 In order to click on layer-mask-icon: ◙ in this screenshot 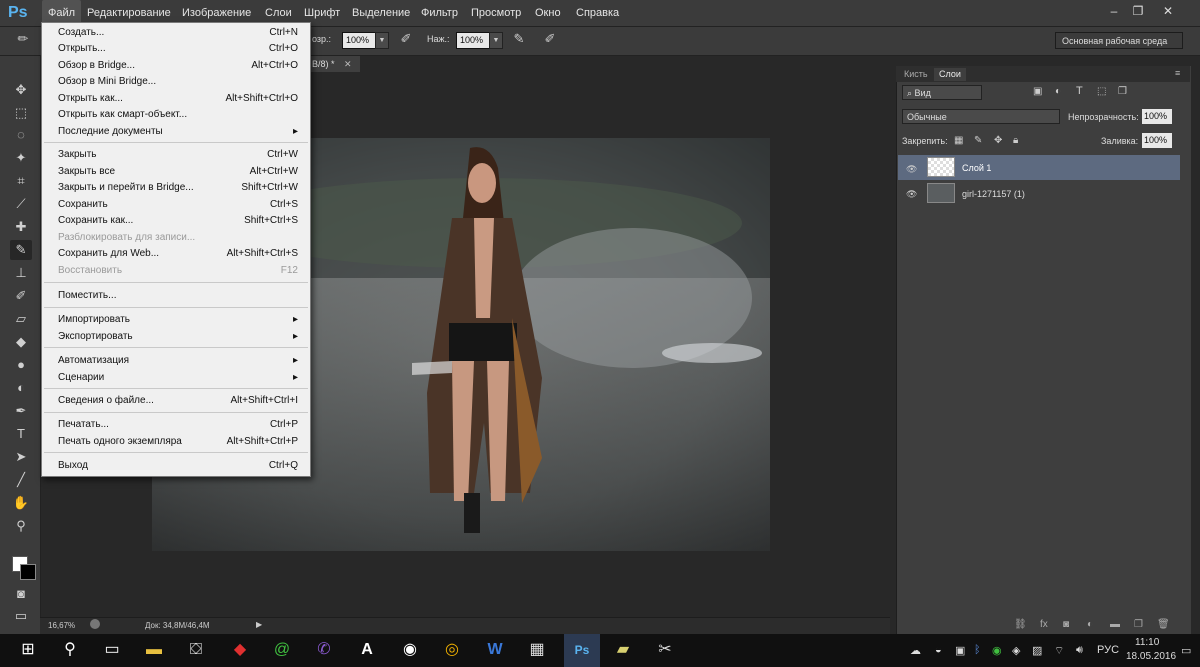, I will do `click(1066, 624)`.